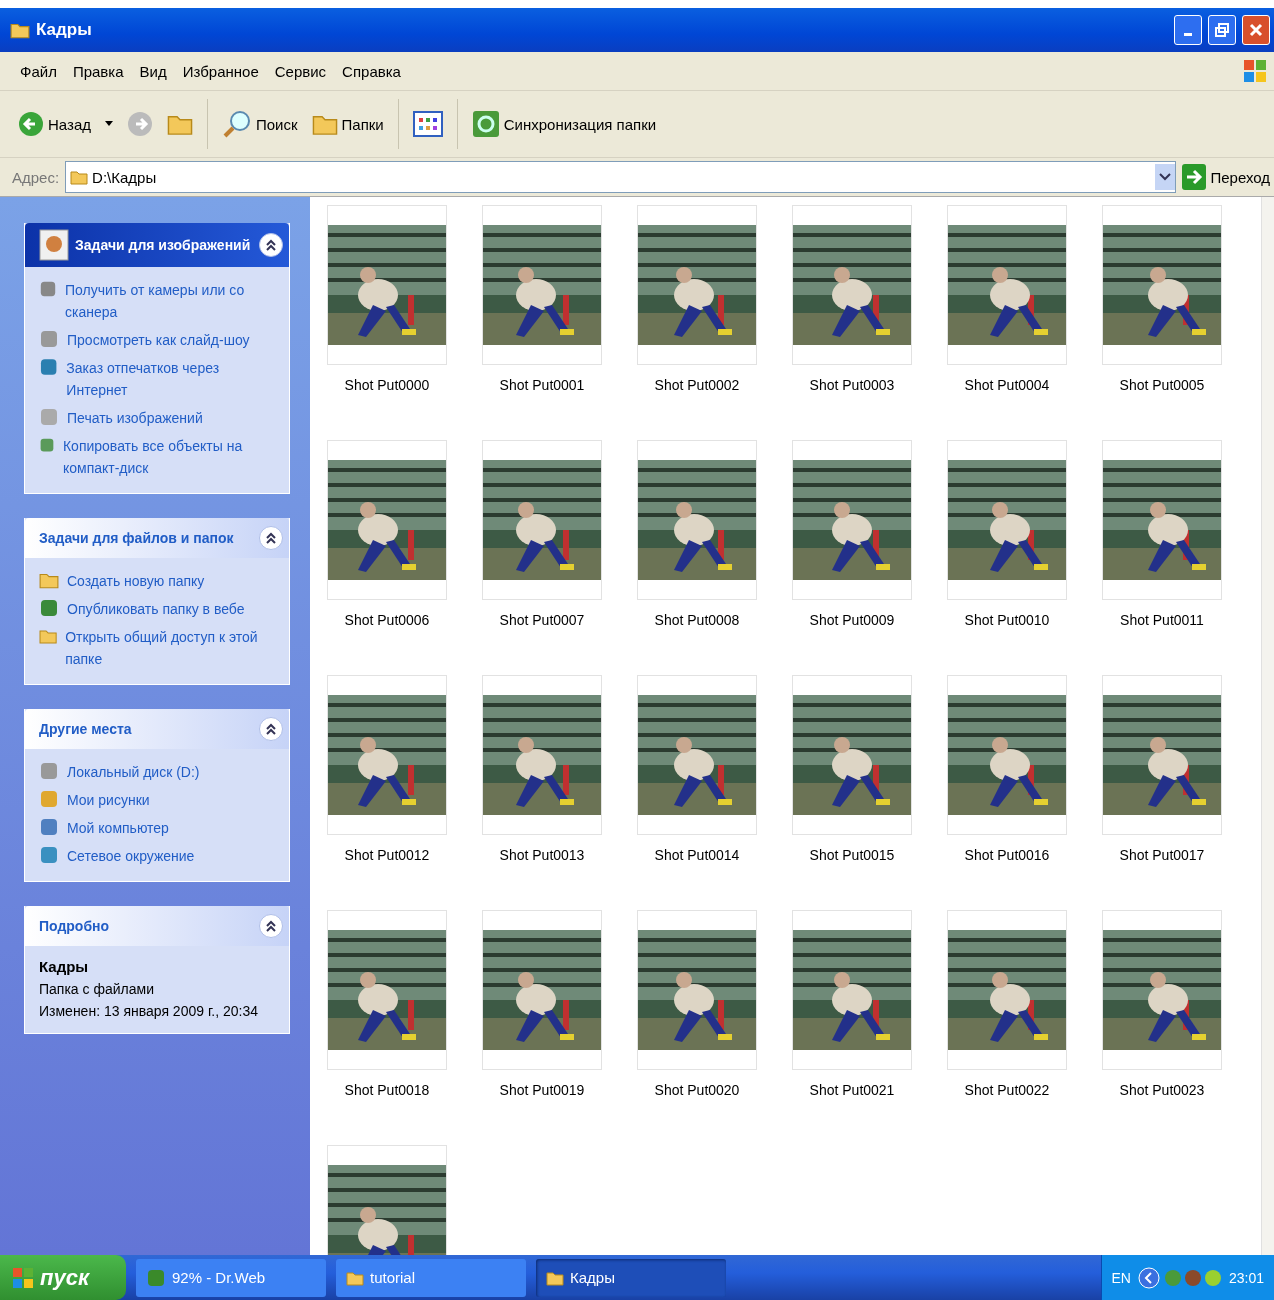 This screenshot has width=1274, height=1300. I want to click on task-link: Создать новую папку, so click(158, 581).